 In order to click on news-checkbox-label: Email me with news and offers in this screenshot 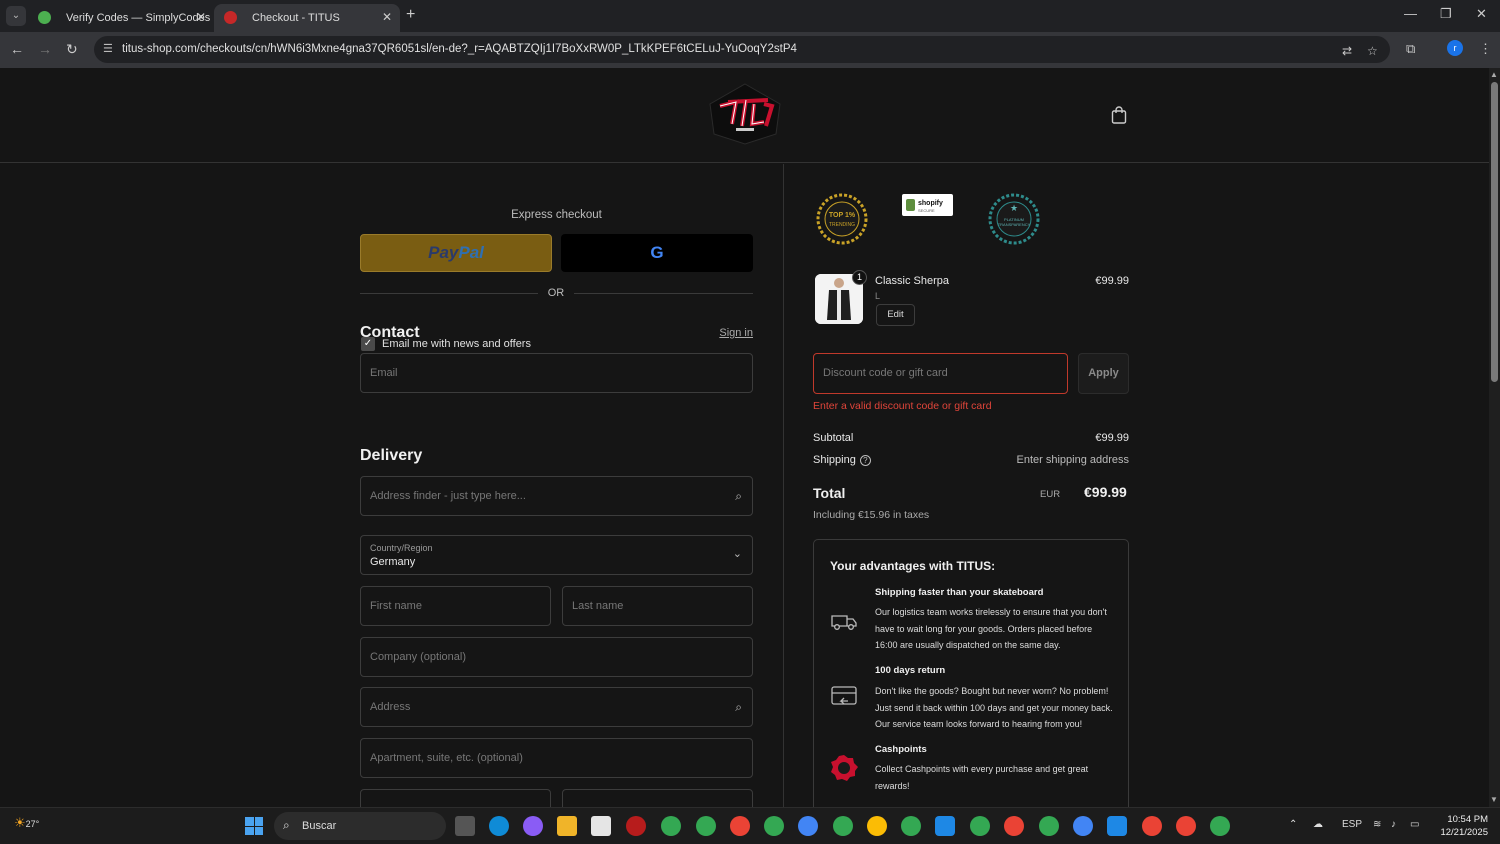, I will do `click(456, 344)`.